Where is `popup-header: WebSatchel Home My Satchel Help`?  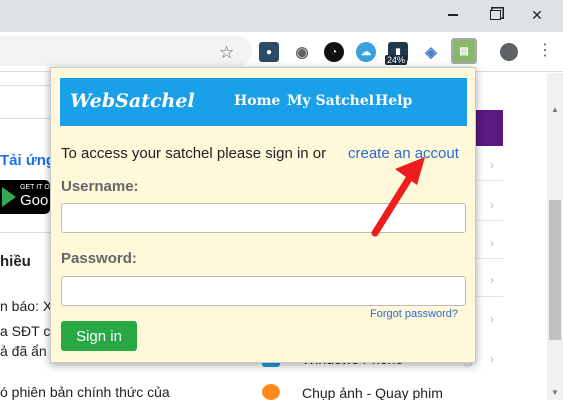
popup-header: WebSatchel Home My Satchel Help is located at coordinates (263, 102).